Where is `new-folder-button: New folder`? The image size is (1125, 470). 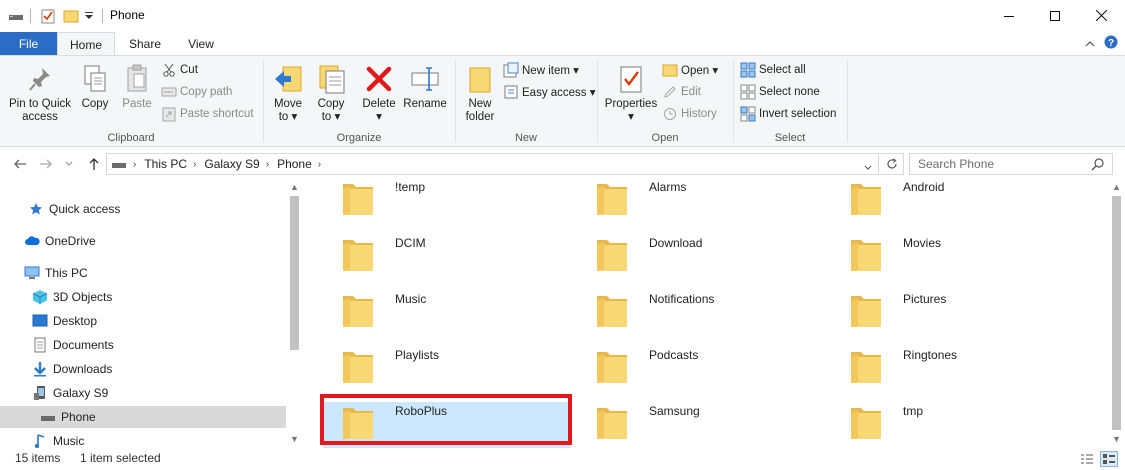 new-folder-button: New folder is located at coordinates (480, 93).